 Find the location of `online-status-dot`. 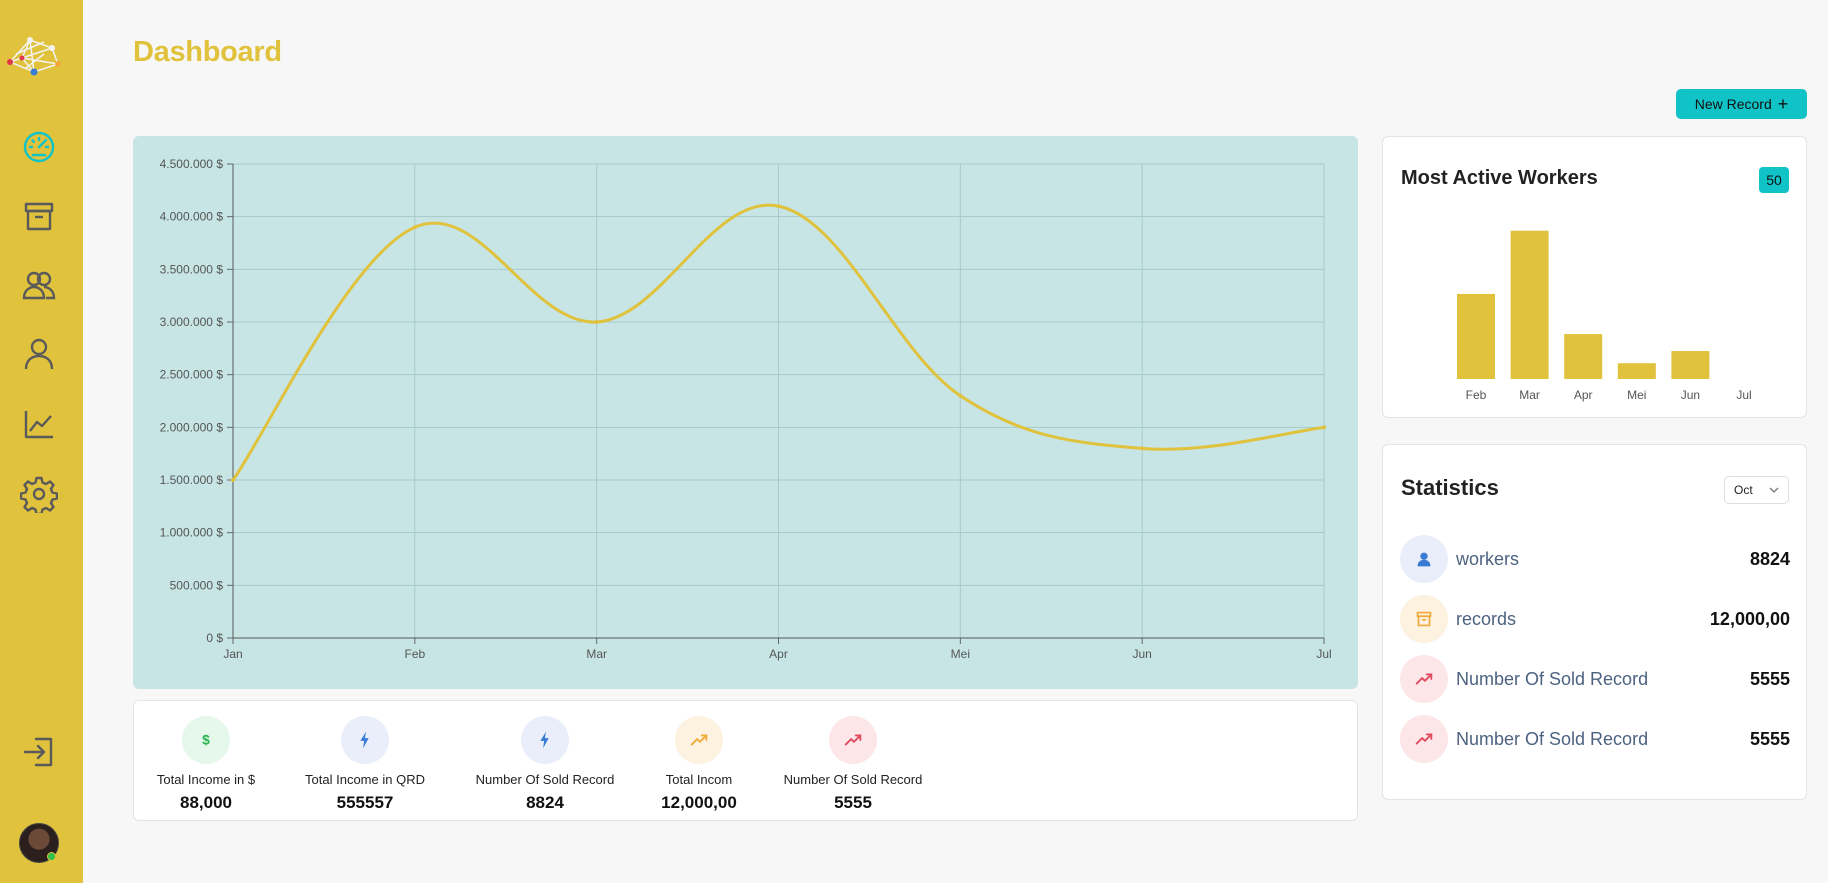

online-status-dot is located at coordinates (51, 856).